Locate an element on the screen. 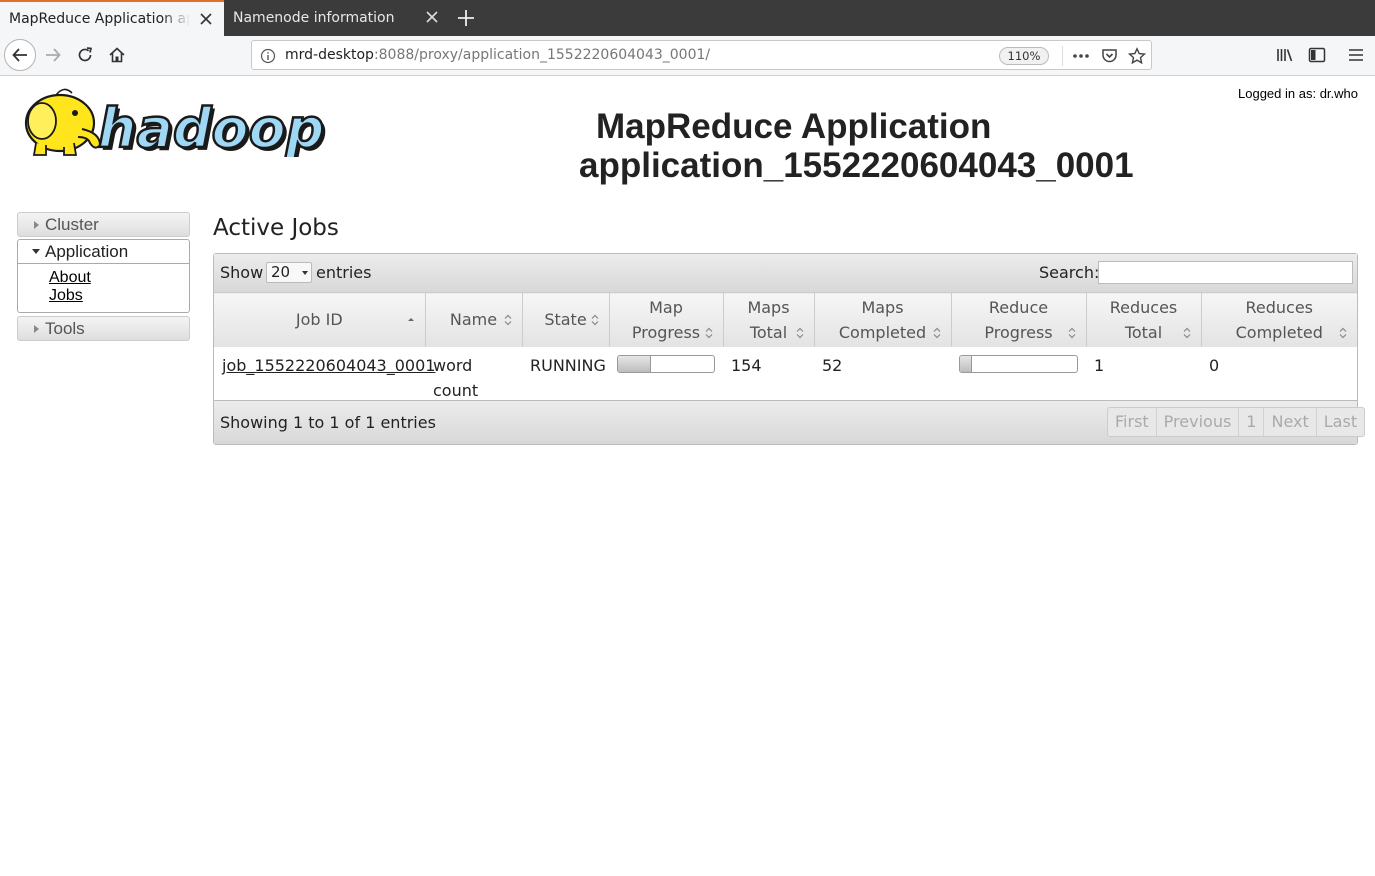  column-header-maps-total: Maps Total is located at coordinates (769, 319).